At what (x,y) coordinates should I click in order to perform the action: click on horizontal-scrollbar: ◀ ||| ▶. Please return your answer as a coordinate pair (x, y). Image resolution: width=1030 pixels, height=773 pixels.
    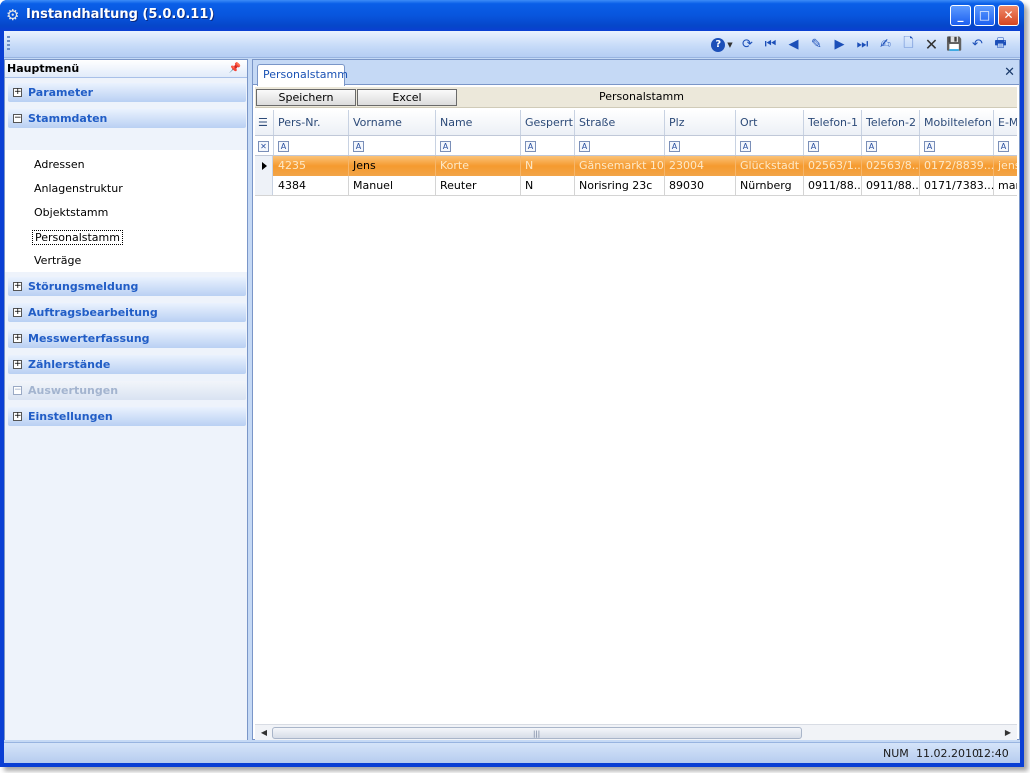
    Looking at the image, I should click on (636, 732).